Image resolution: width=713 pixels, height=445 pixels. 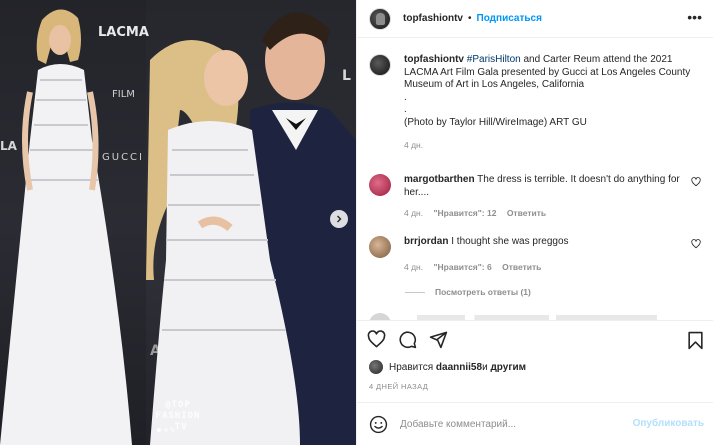 What do you see at coordinates (178, 416) in the screenshot?
I see `watermark-line-2: FASHION` at bounding box center [178, 416].